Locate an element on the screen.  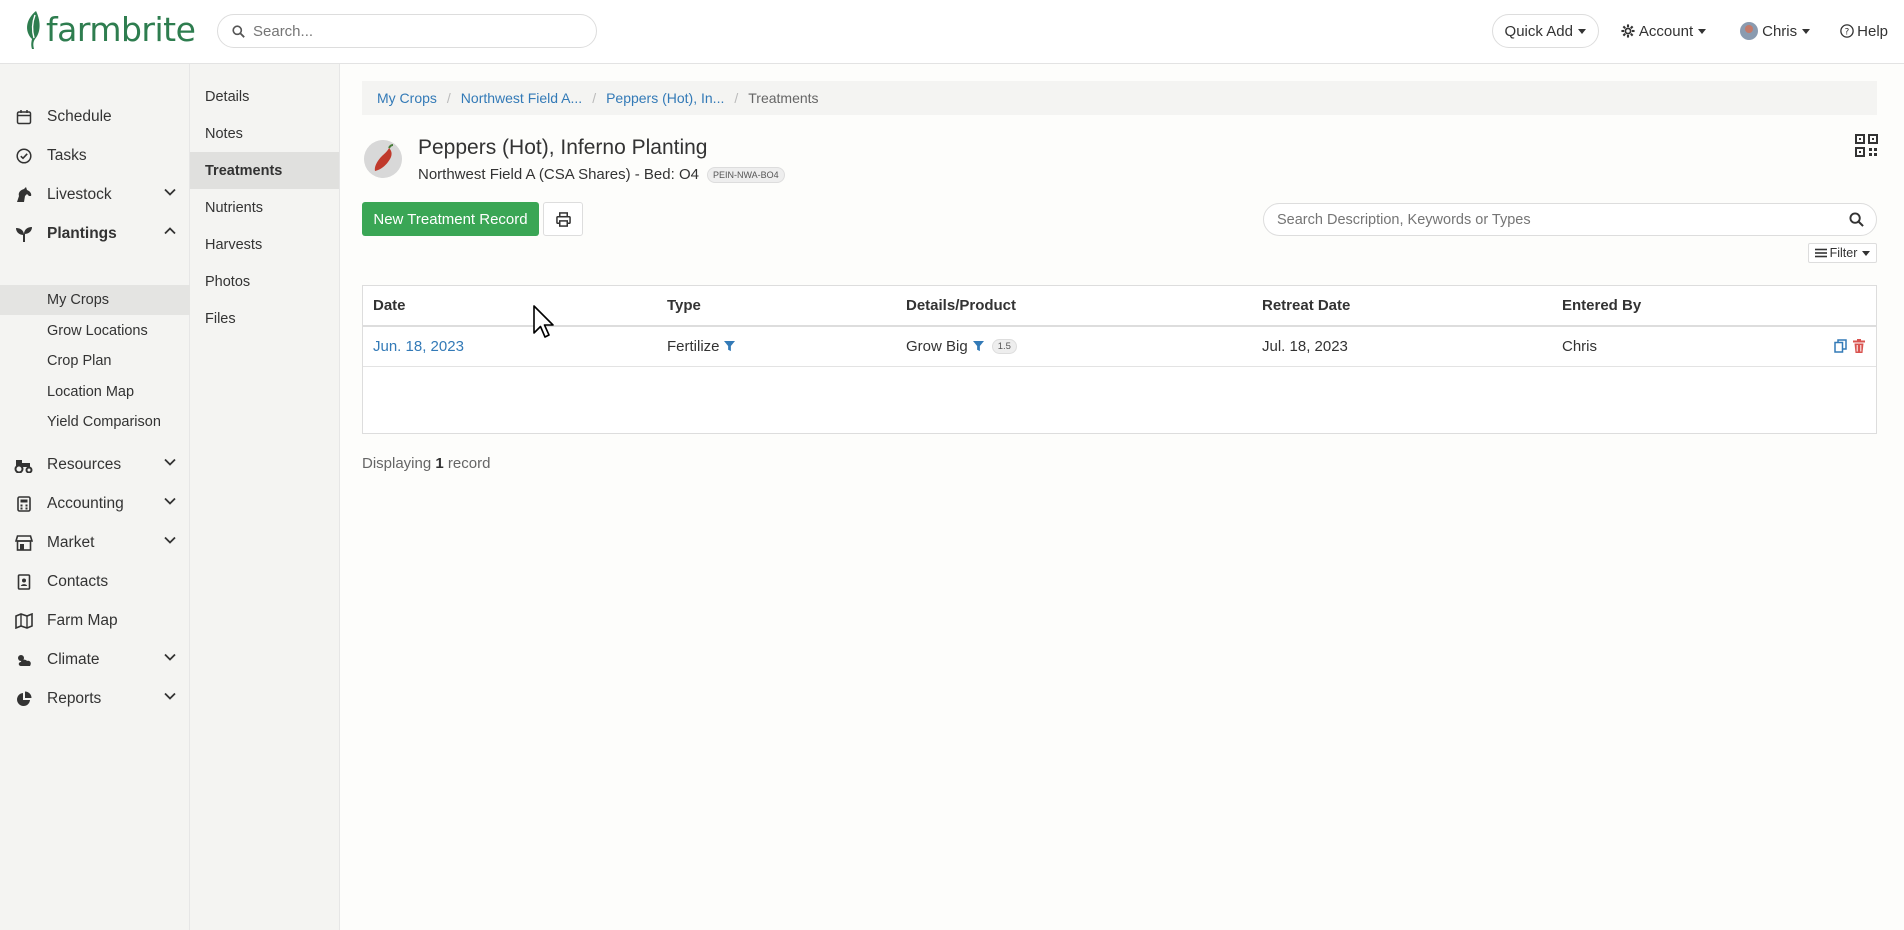
column-header-type: Type is located at coordinates (684, 305).